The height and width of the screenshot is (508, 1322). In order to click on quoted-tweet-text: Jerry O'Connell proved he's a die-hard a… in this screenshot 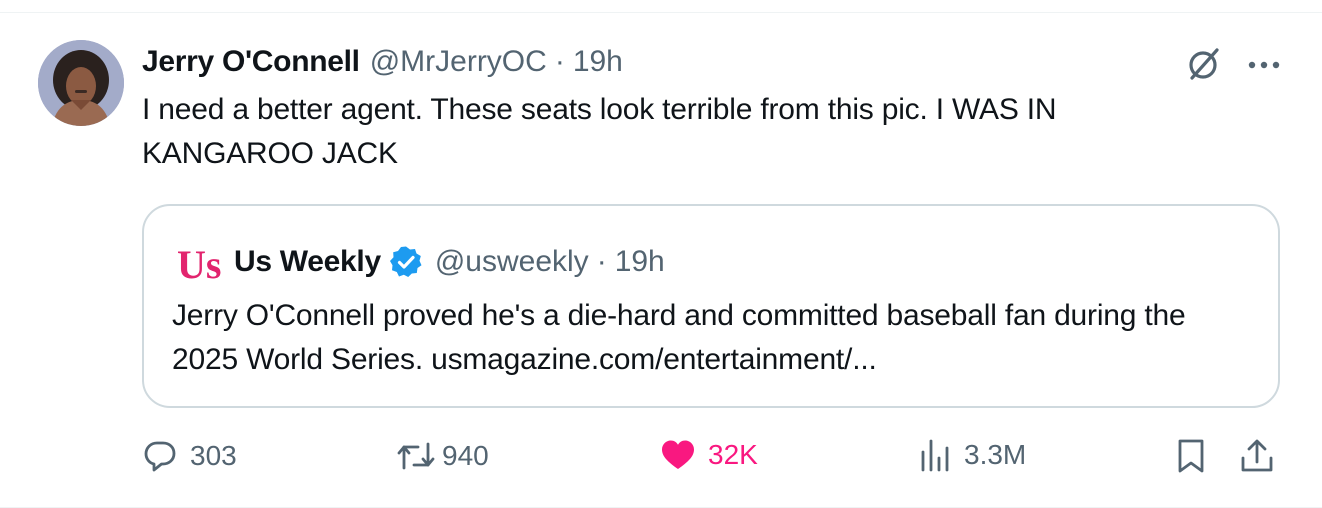, I will do `click(679, 337)`.